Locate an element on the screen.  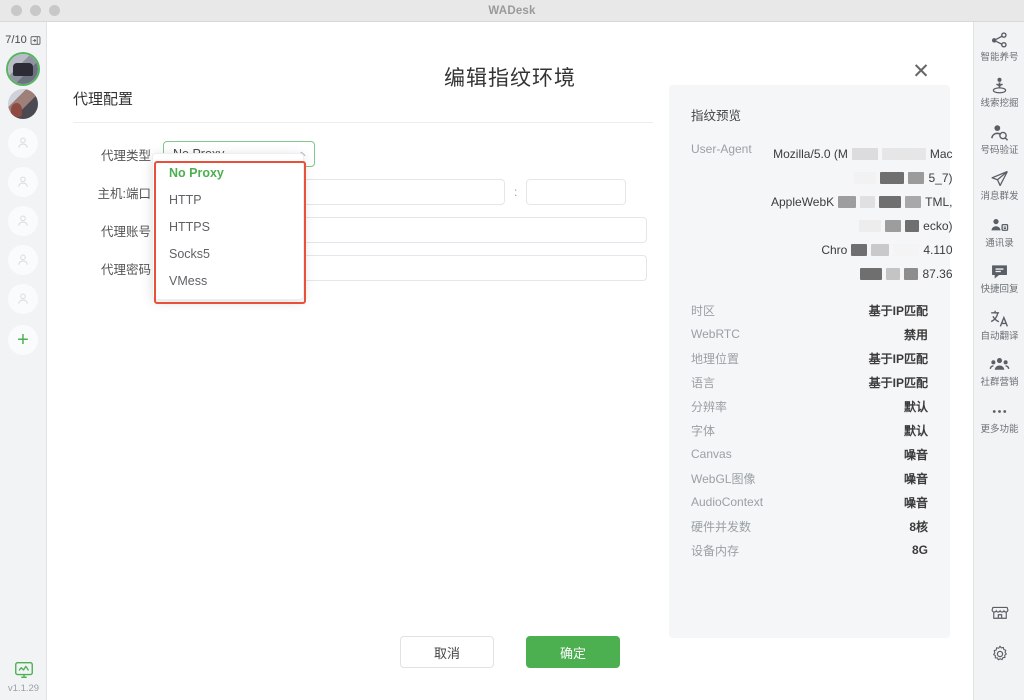
rail-item-auto-translate: 自动翻译 is located at coordinates (999, 324).